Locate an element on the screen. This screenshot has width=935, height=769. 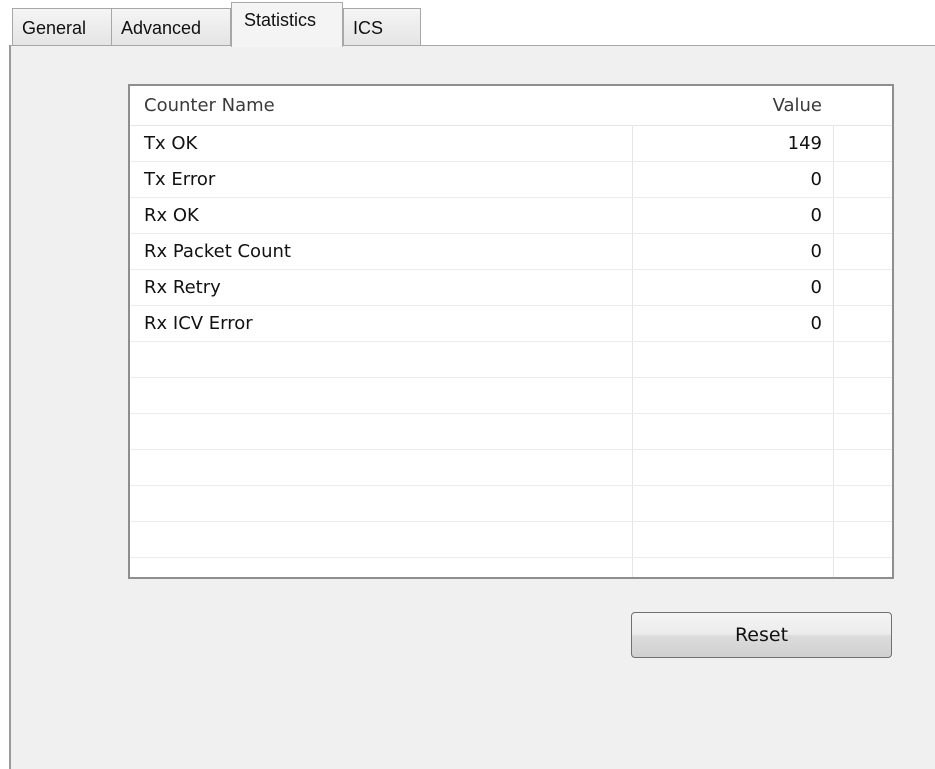
counter-value-cell: 149 is located at coordinates (804, 143).